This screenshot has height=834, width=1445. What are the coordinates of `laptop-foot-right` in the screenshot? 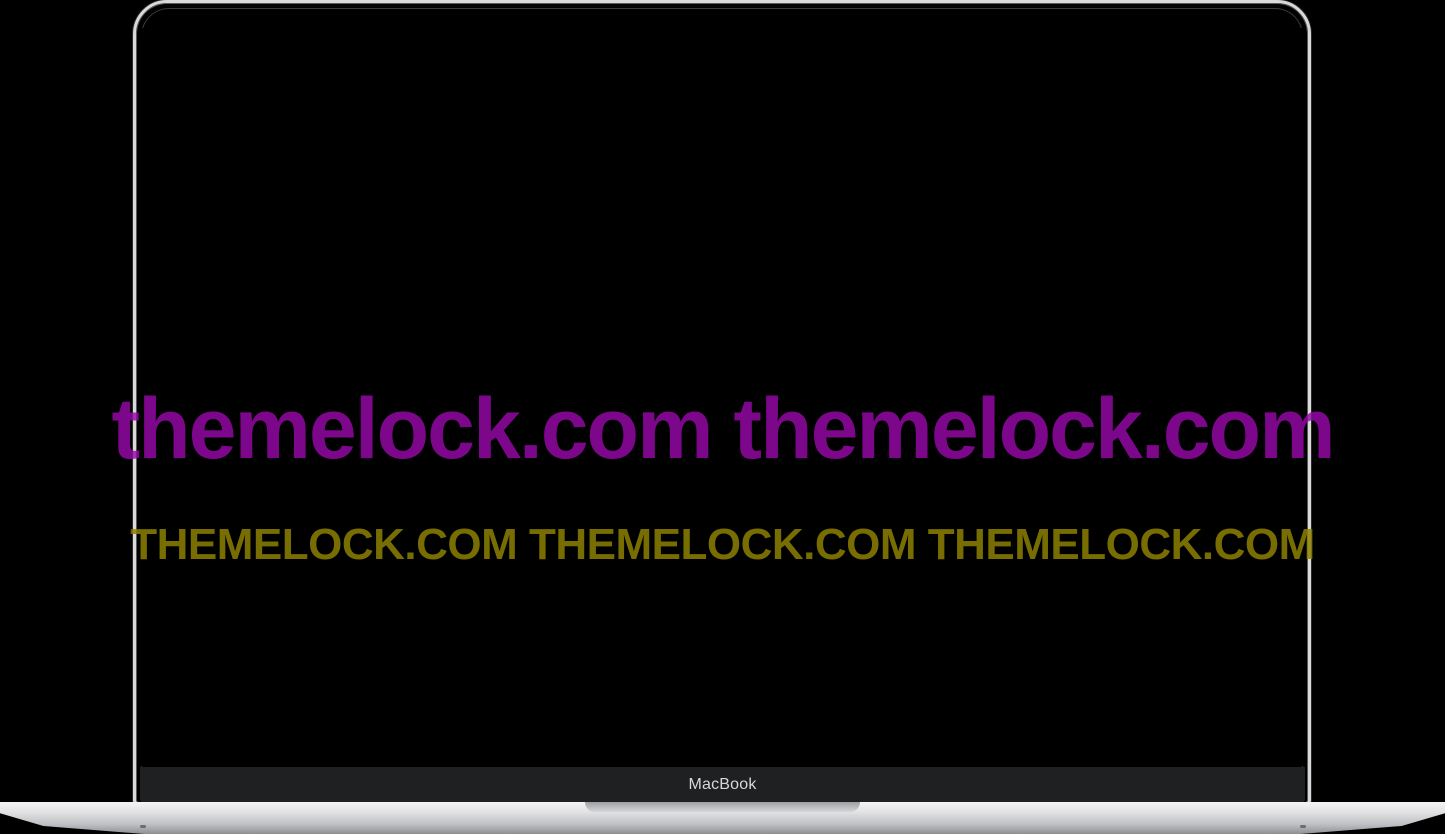 It's located at (1303, 826).